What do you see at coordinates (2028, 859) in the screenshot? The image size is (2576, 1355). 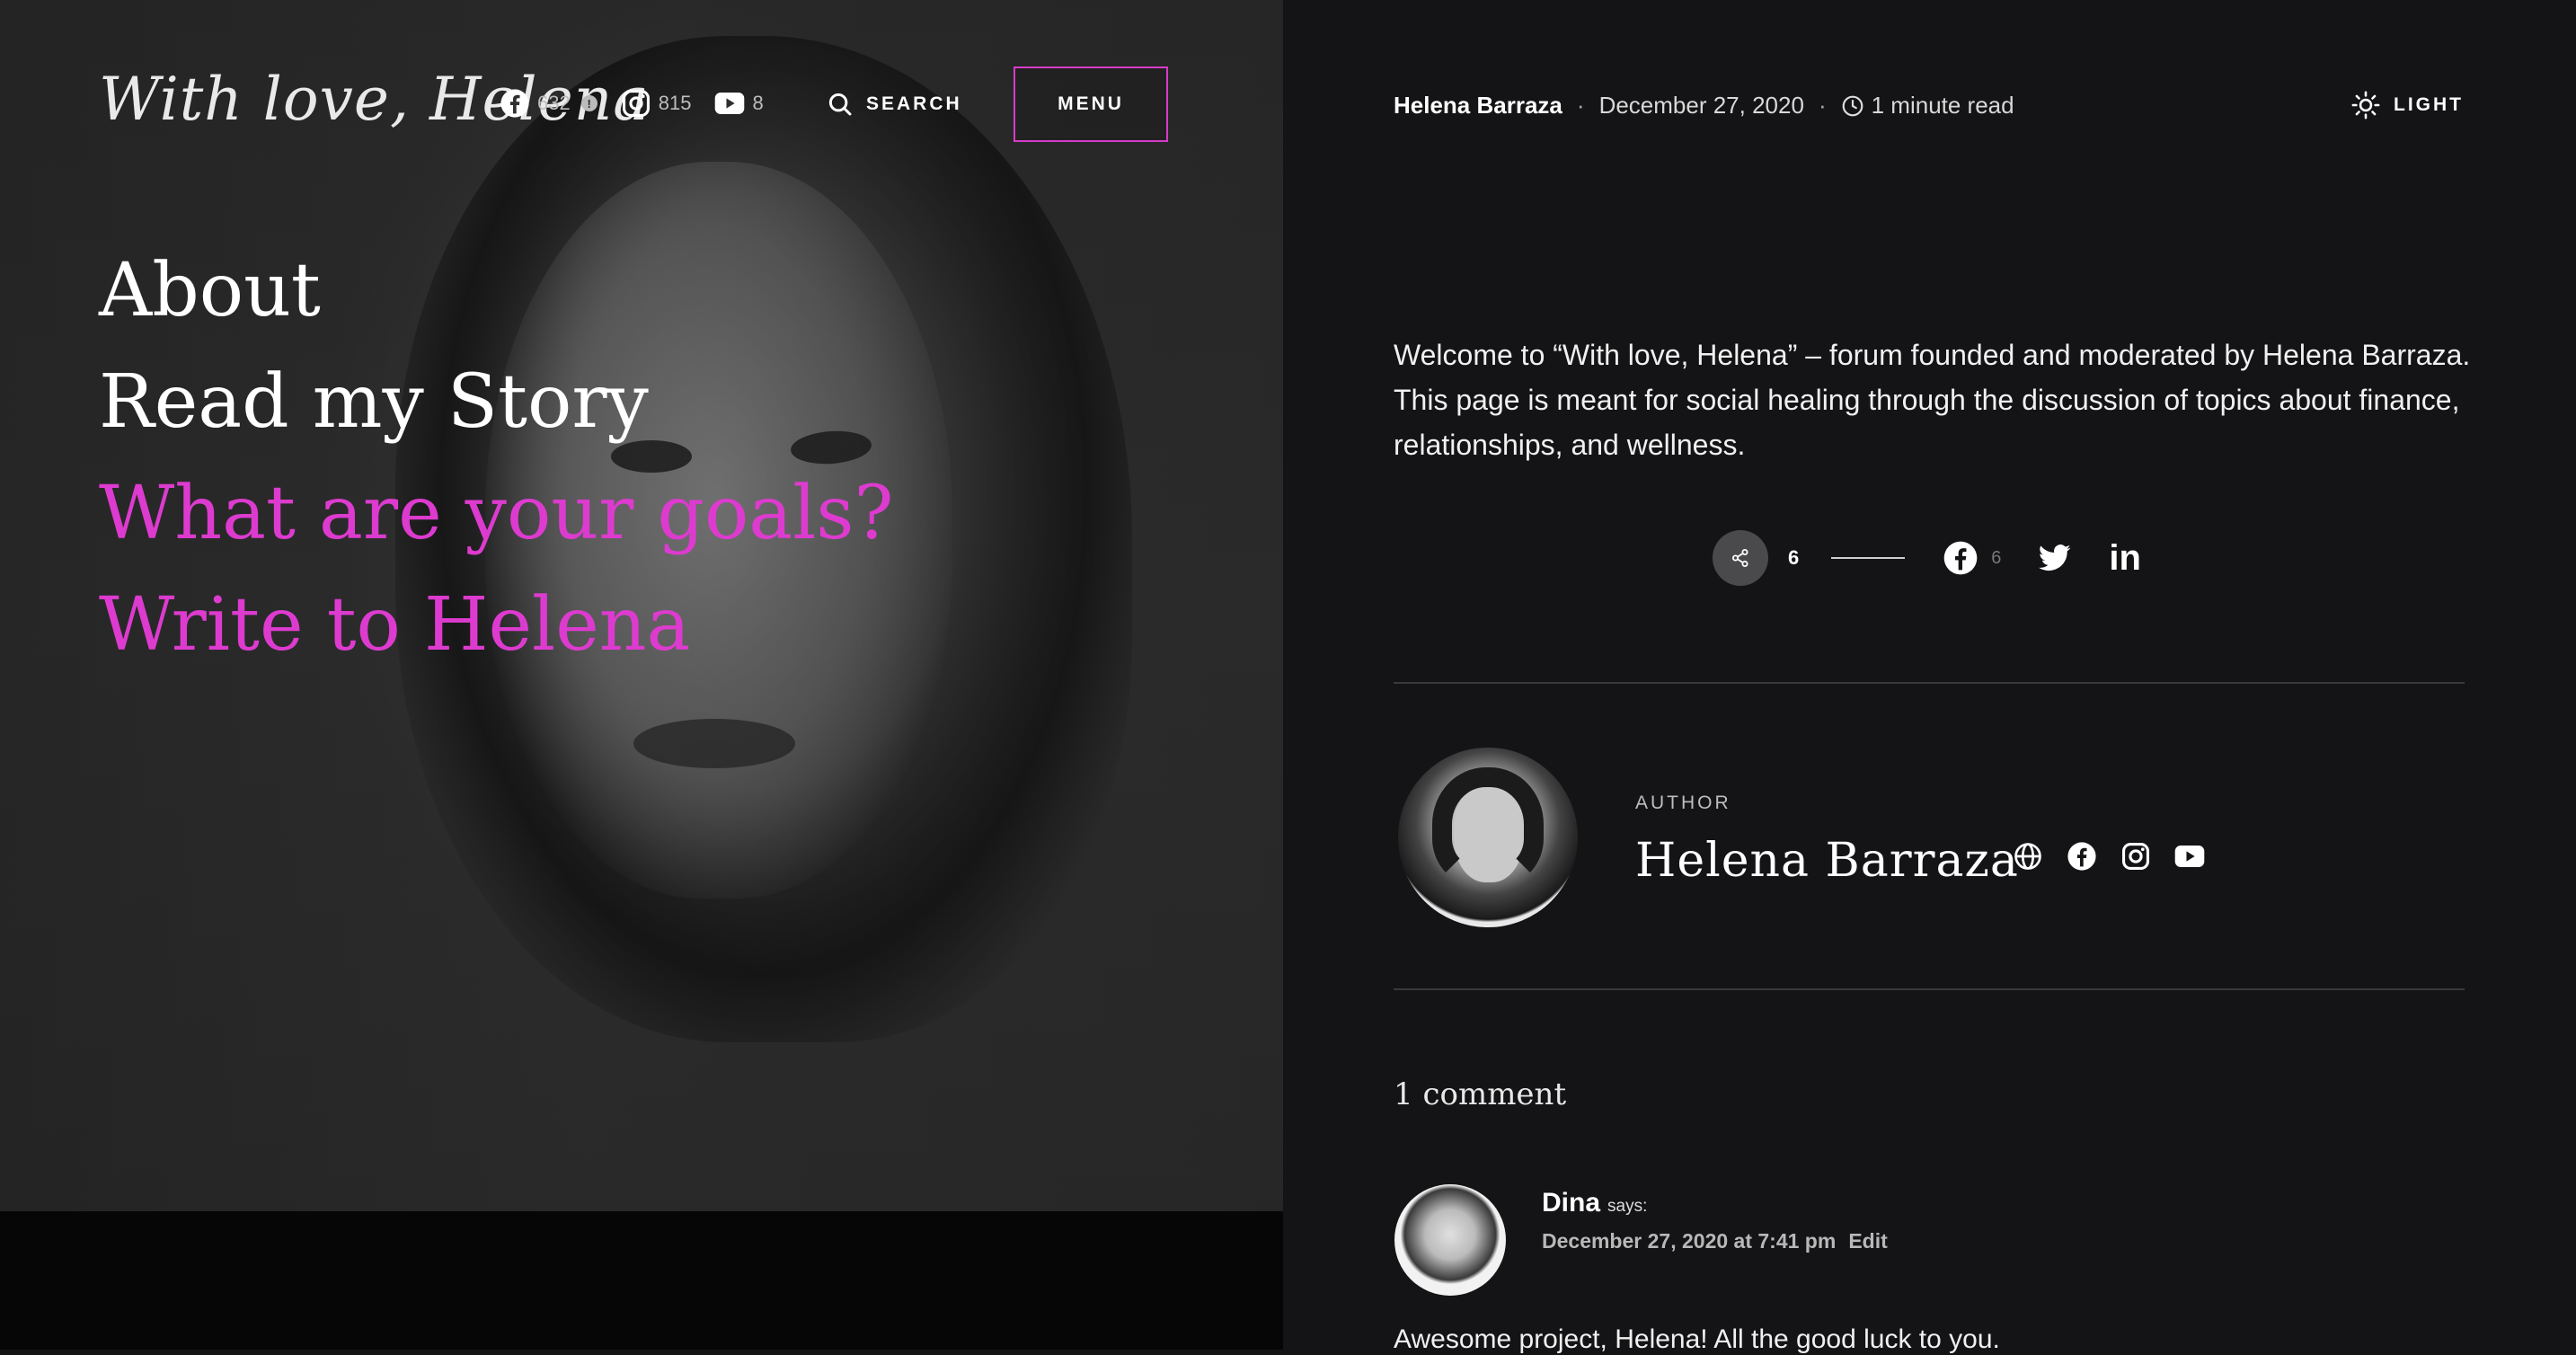 I see `globe-icon` at bounding box center [2028, 859].